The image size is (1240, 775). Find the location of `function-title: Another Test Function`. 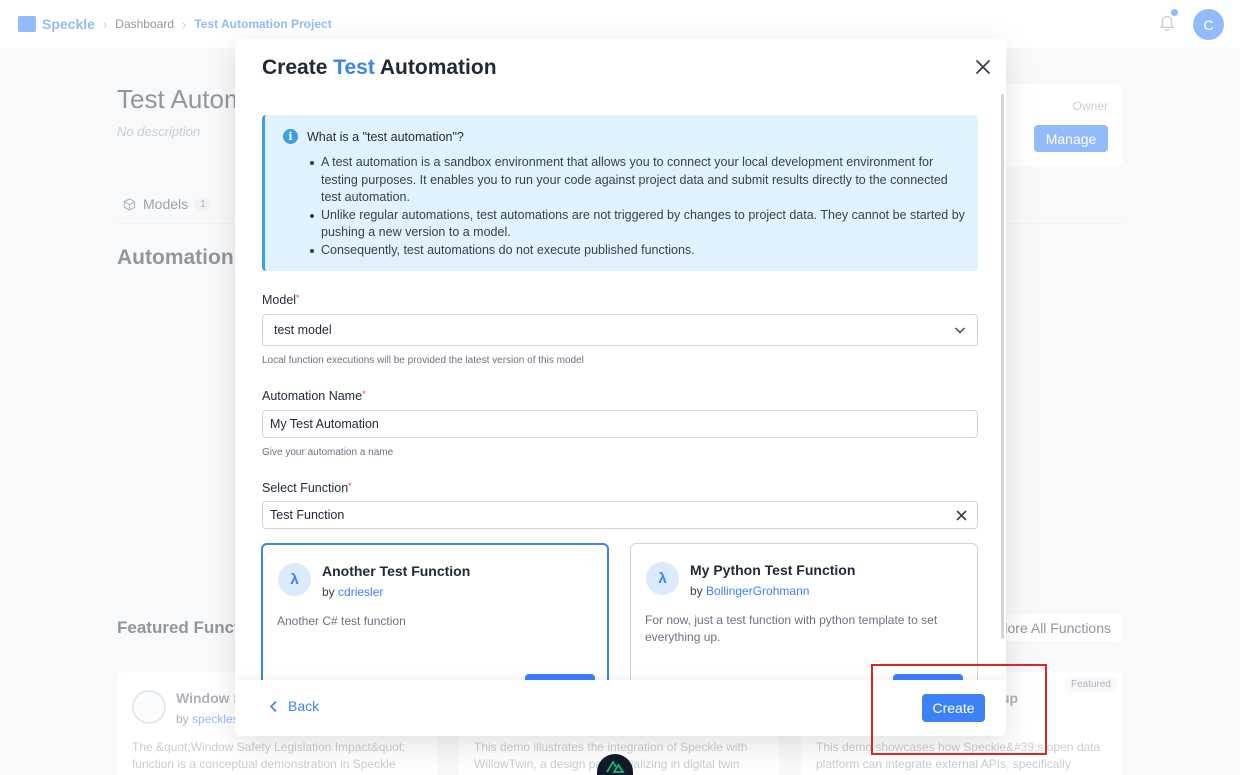

function-title: Another Test Function is located at coordinates (396, 571).